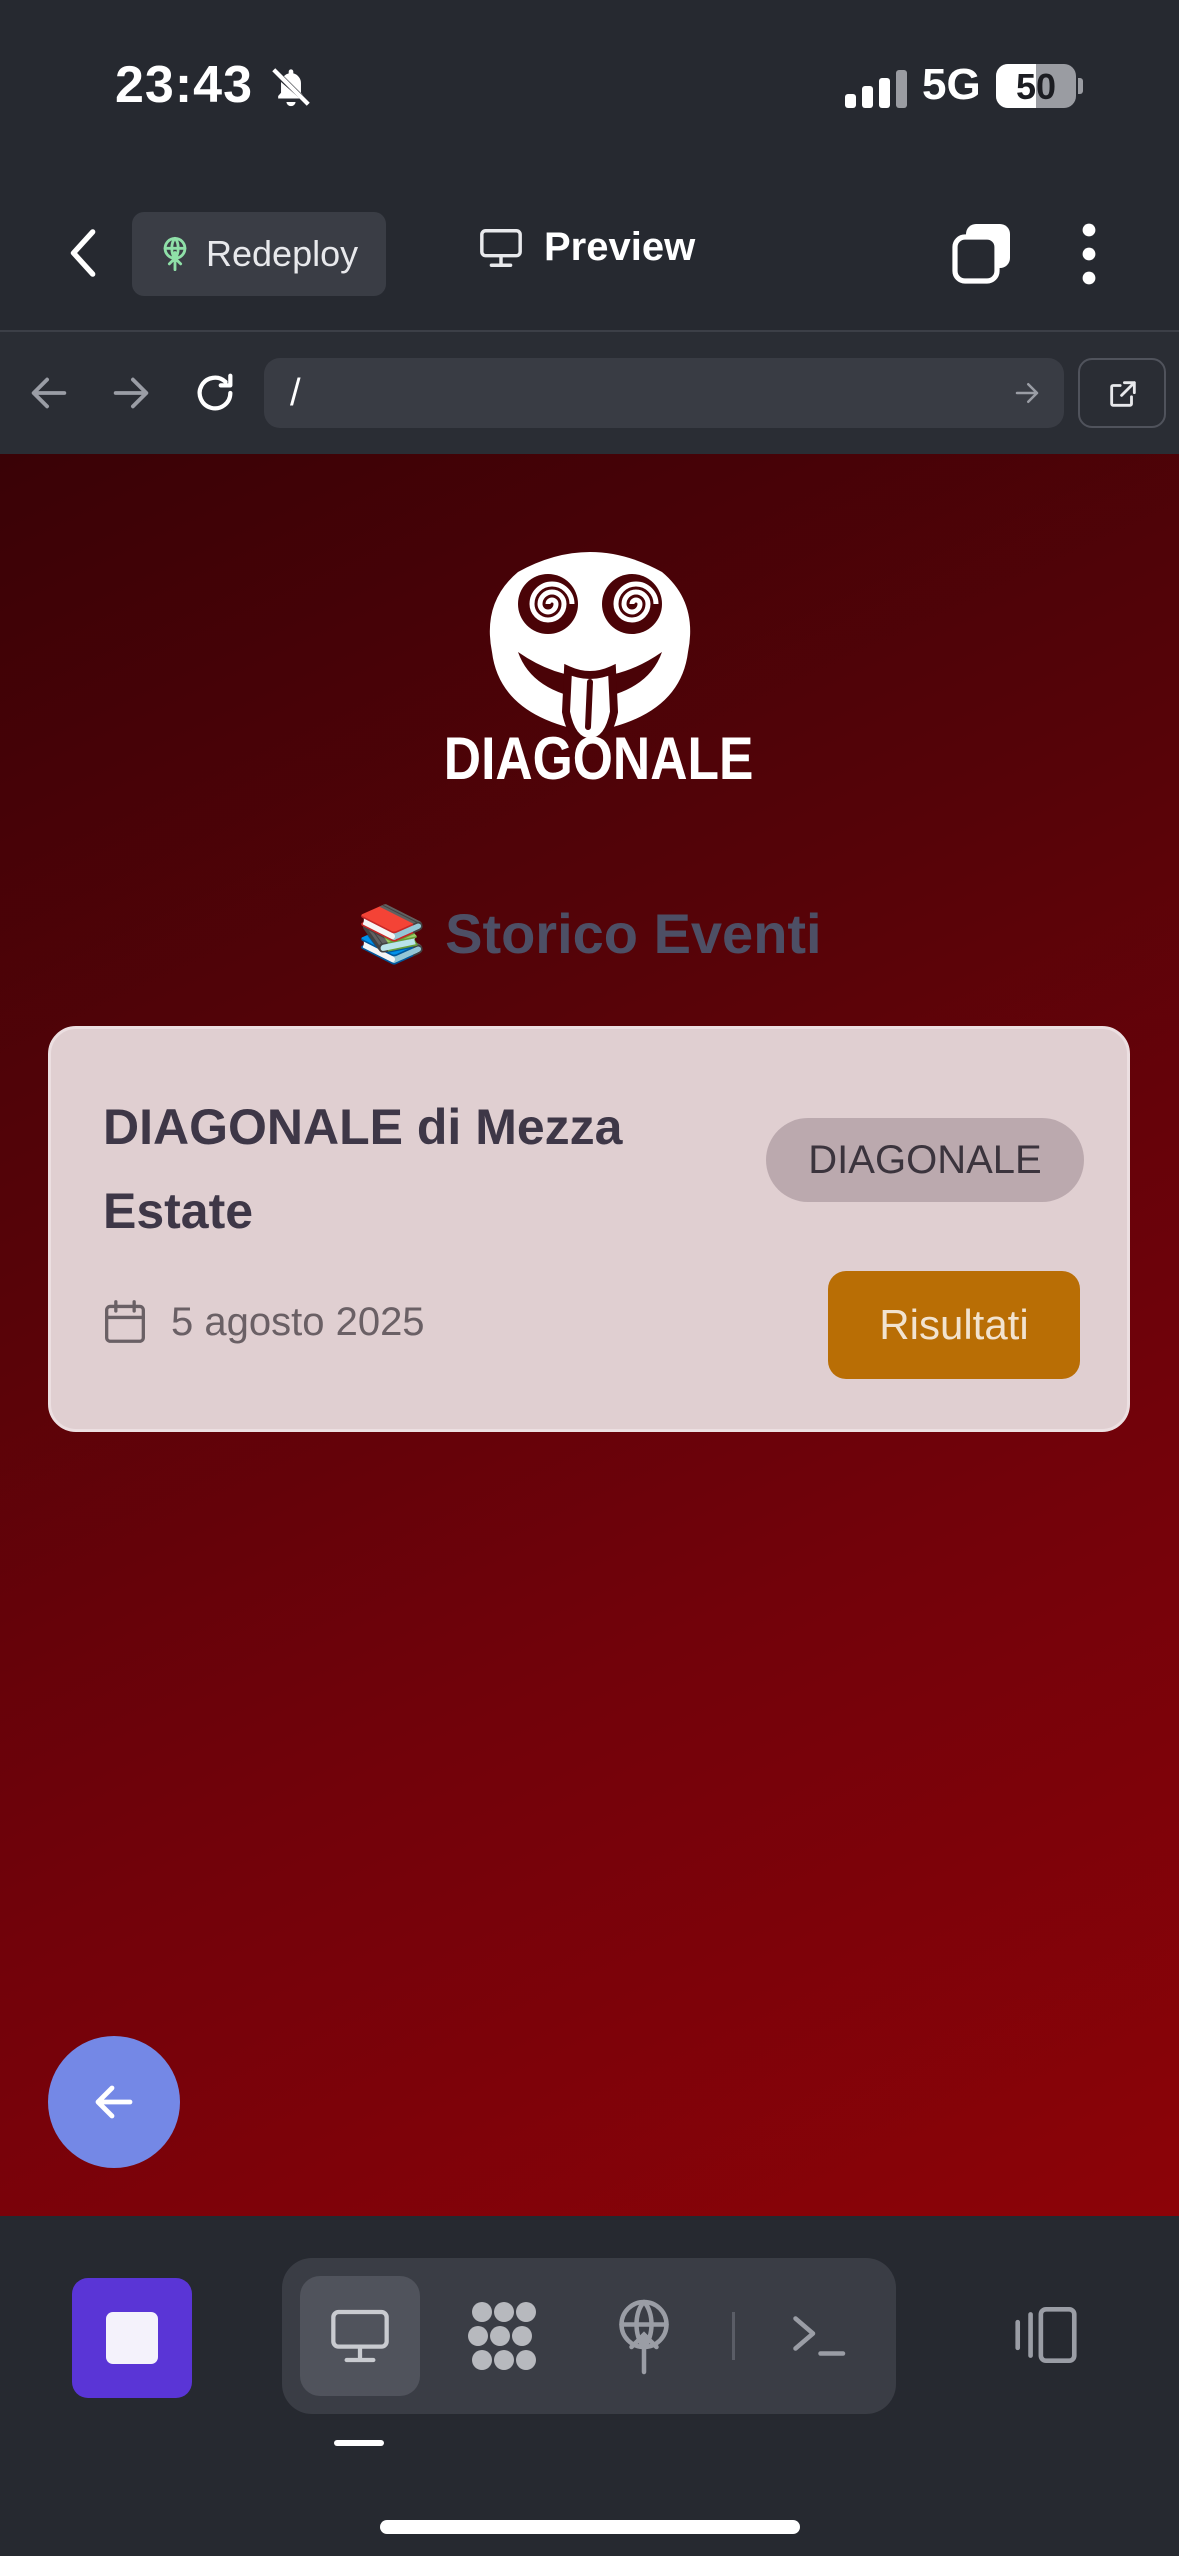  What do you see at coordinates (1027, 393) in the screenshot?
I see `go-arrow-icon` at bounding box center [1027, 393].